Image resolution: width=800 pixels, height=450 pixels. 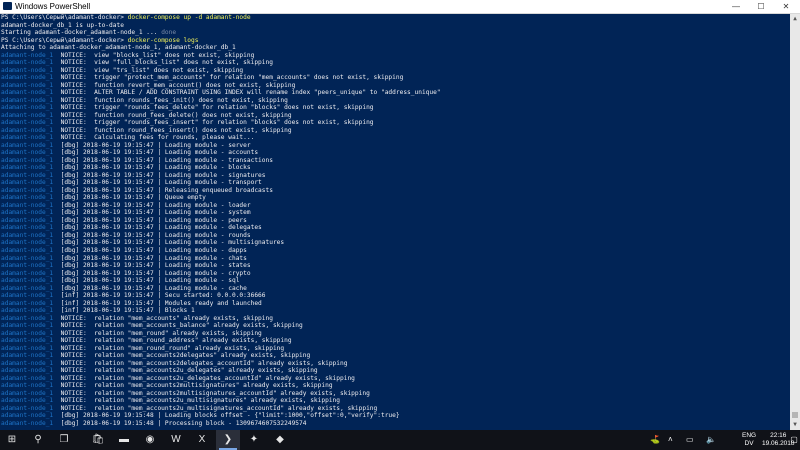 I want to click on console-text: [dbg] 2018-06-19 19:15:47 | Queue empty, so click(x=129, y=198).